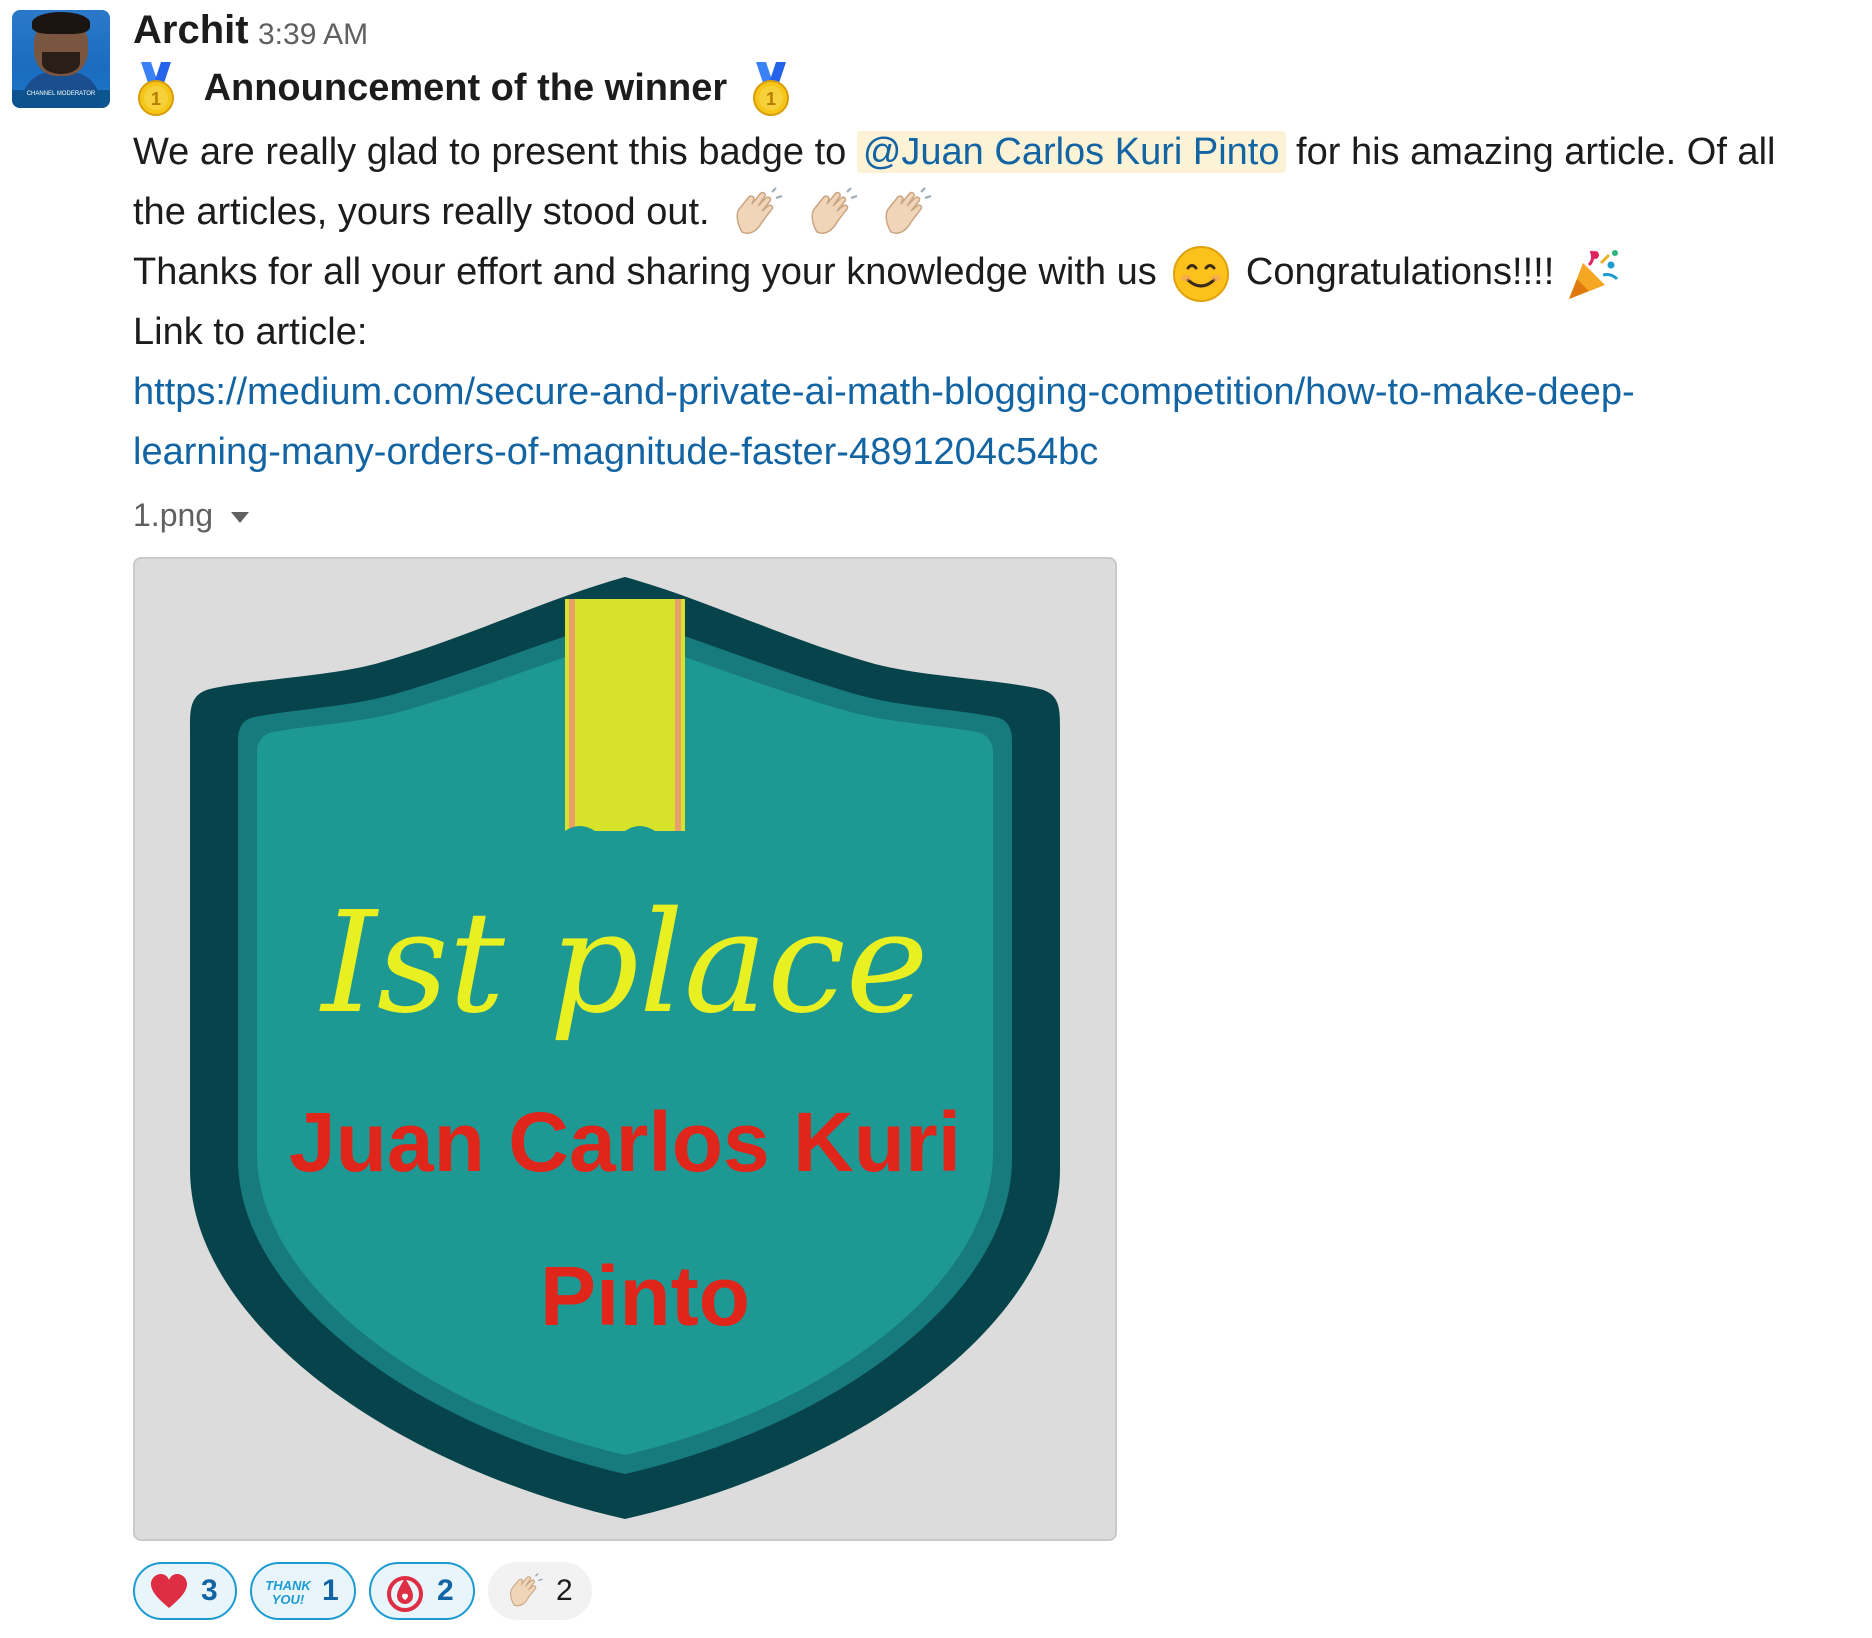 The height and width of the screenshot is (1638, 1872). I want to click on user-mention: @Juan Carlos Kuri Pinto, so click(1071, 152).